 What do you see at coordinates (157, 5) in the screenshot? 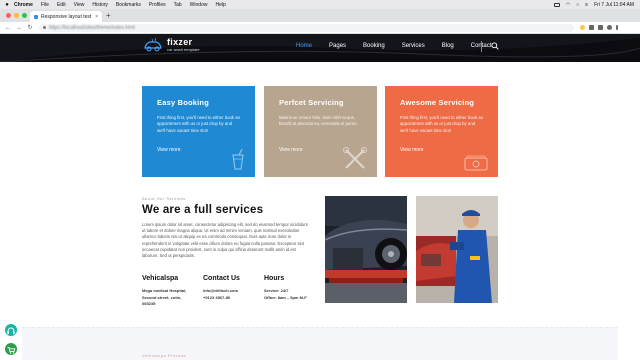
I see `menu-profiles: Profiles` at bounding box center [157, 5].